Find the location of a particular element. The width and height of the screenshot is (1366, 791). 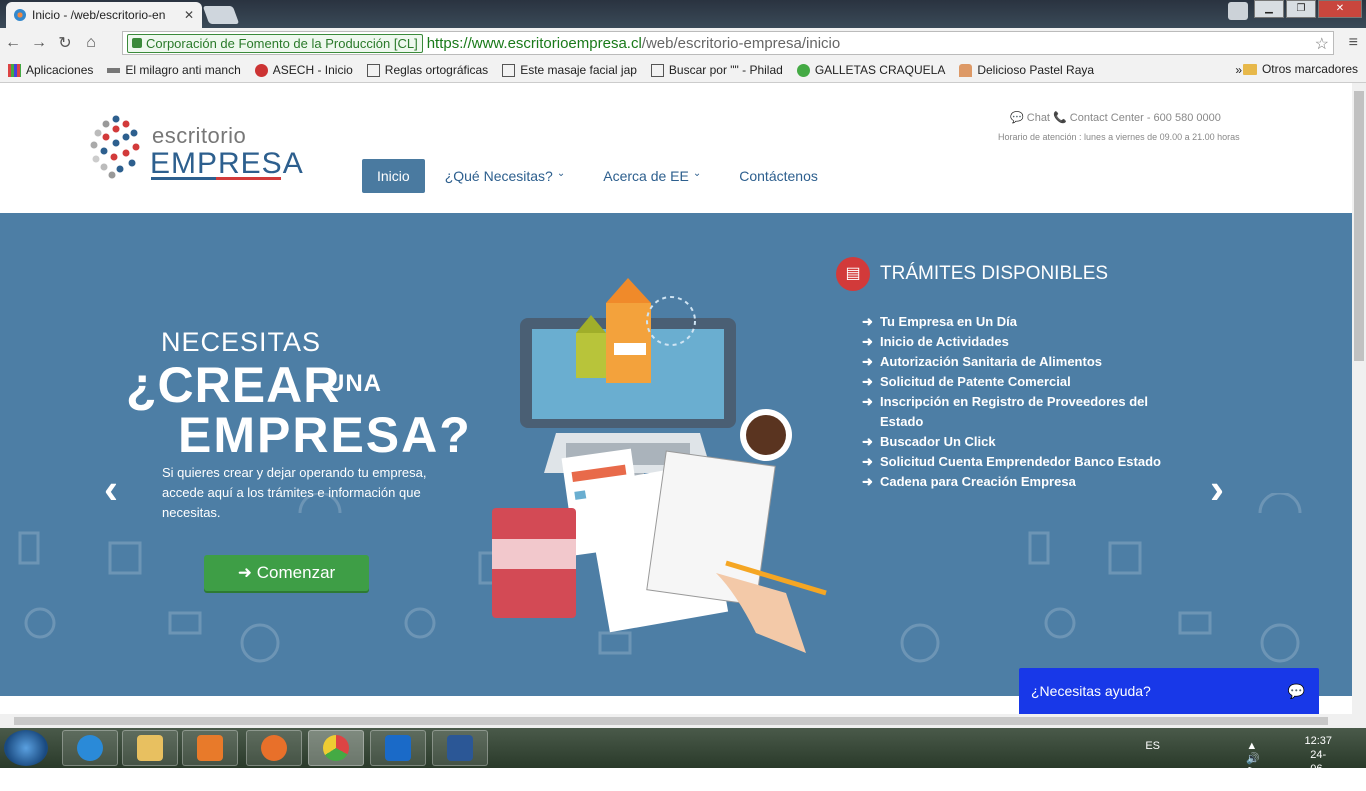

forward-icon: → is located at coordinates (39, 43).